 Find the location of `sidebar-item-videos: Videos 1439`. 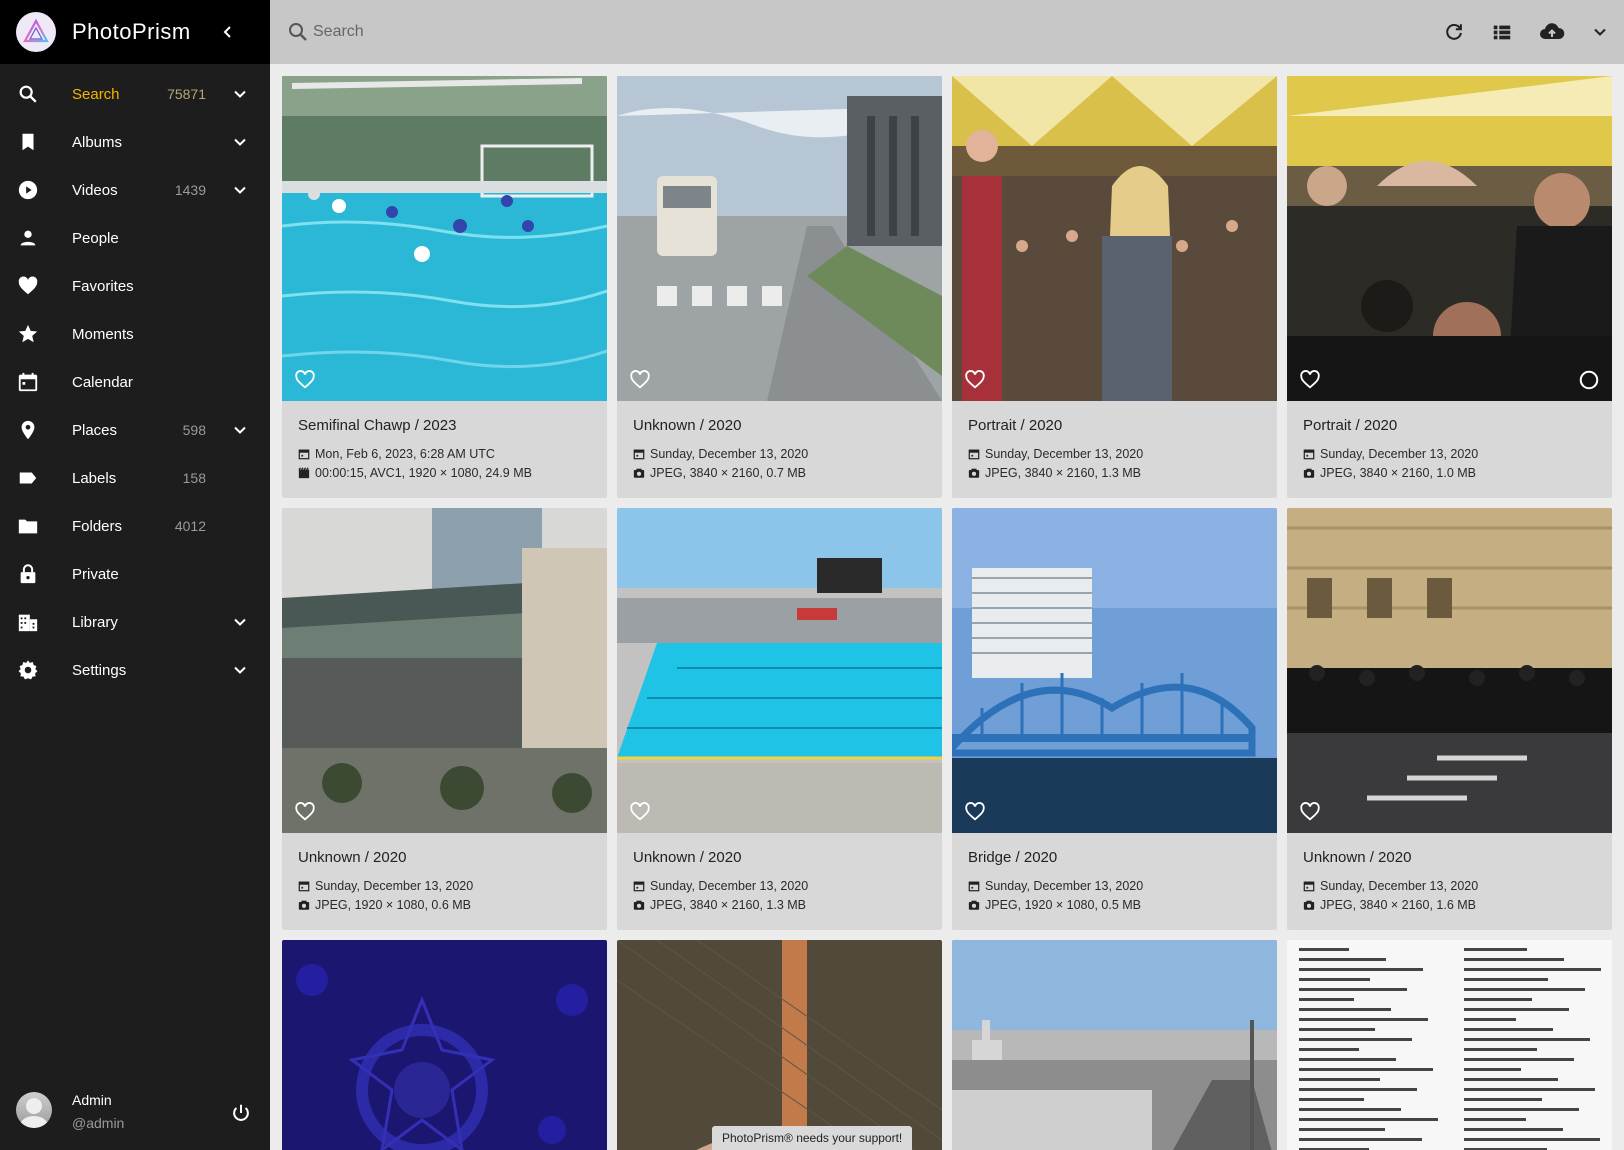

sidebar-item-videos: Videos 1439 is located at coordinates (135, 190).